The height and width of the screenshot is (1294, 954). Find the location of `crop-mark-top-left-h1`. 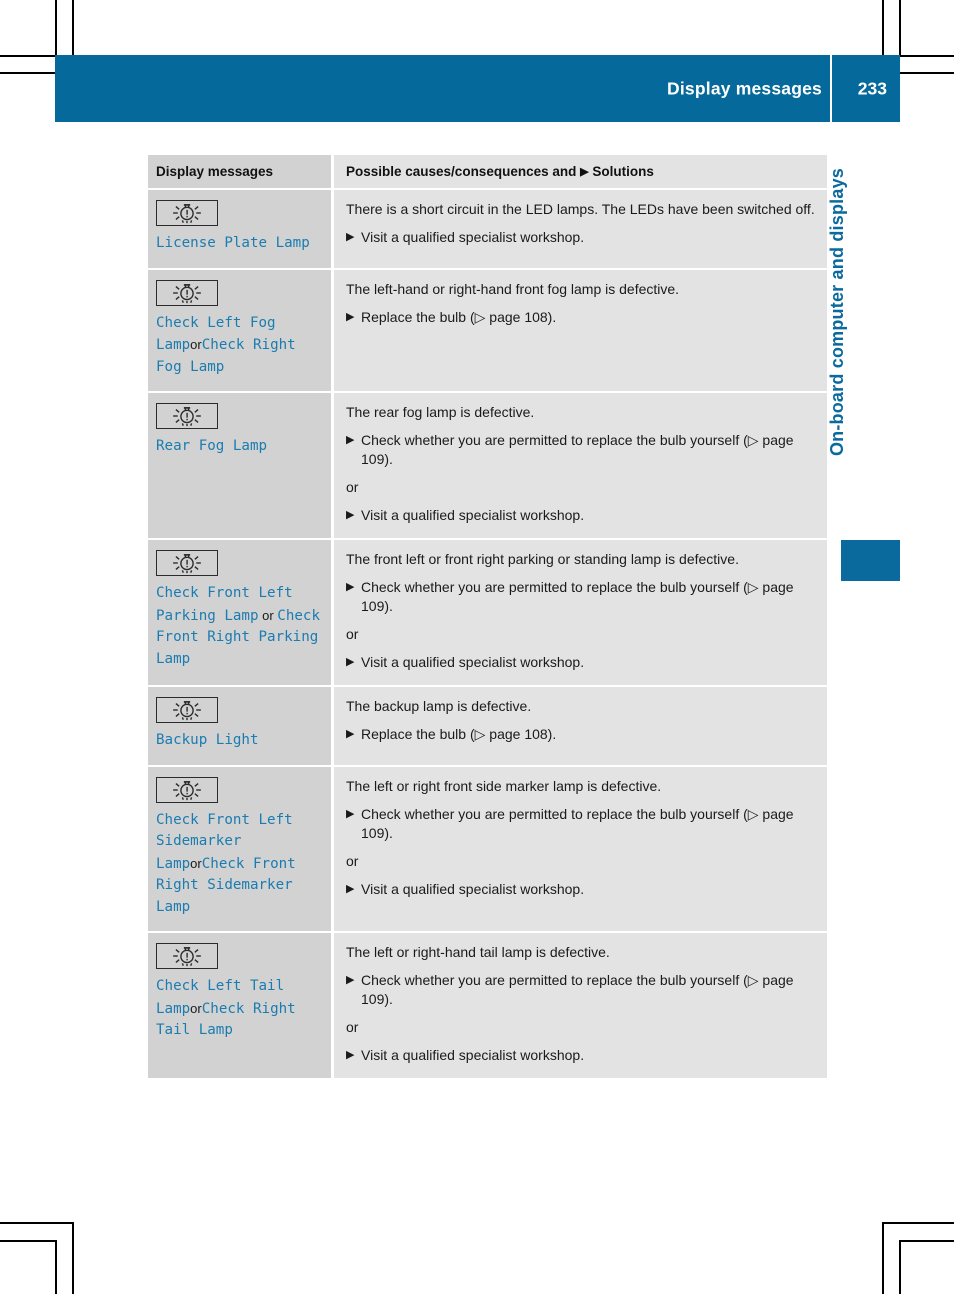

crop-mark-top-left-h1 is located at coordinates (27, 56).